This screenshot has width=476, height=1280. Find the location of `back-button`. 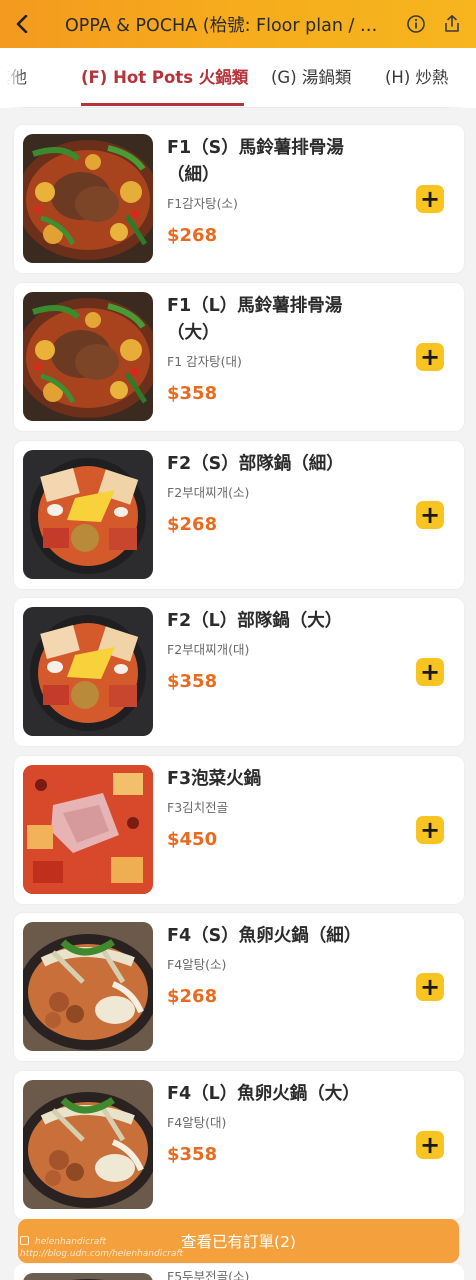

back-button is located at coordinates (23, 24).